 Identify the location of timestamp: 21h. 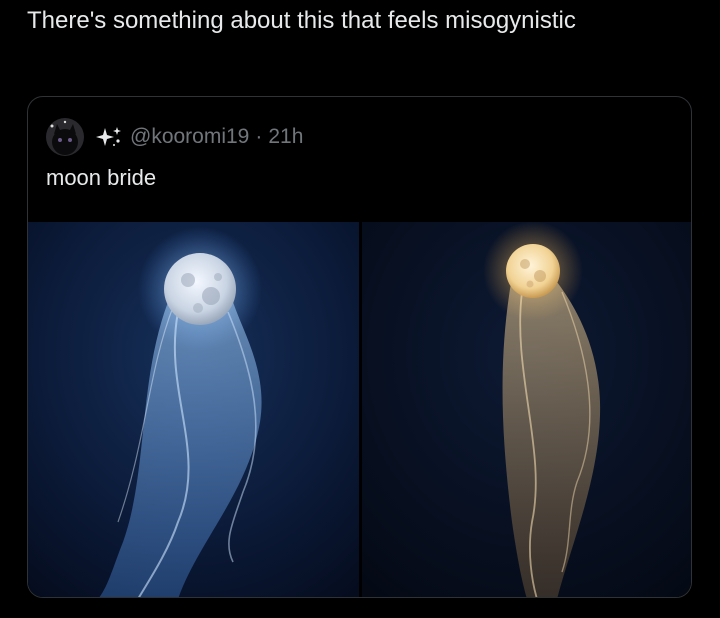
(285, 136).